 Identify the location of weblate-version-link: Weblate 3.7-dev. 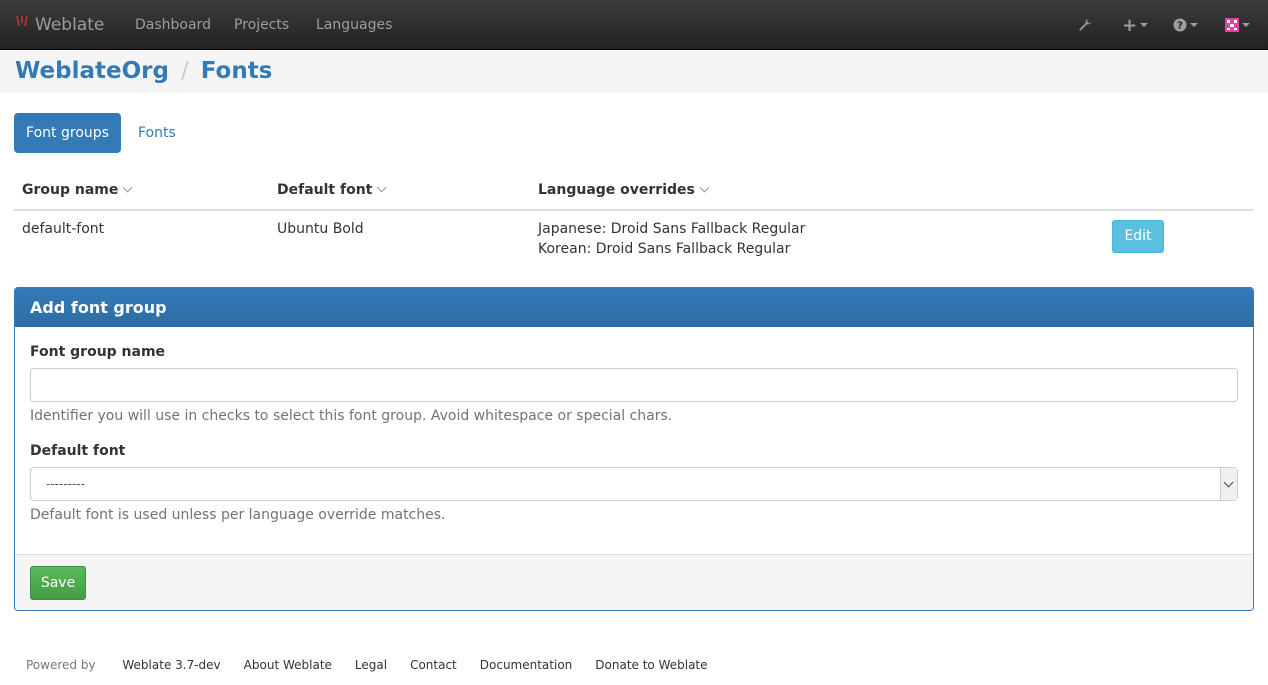
(171, 665).